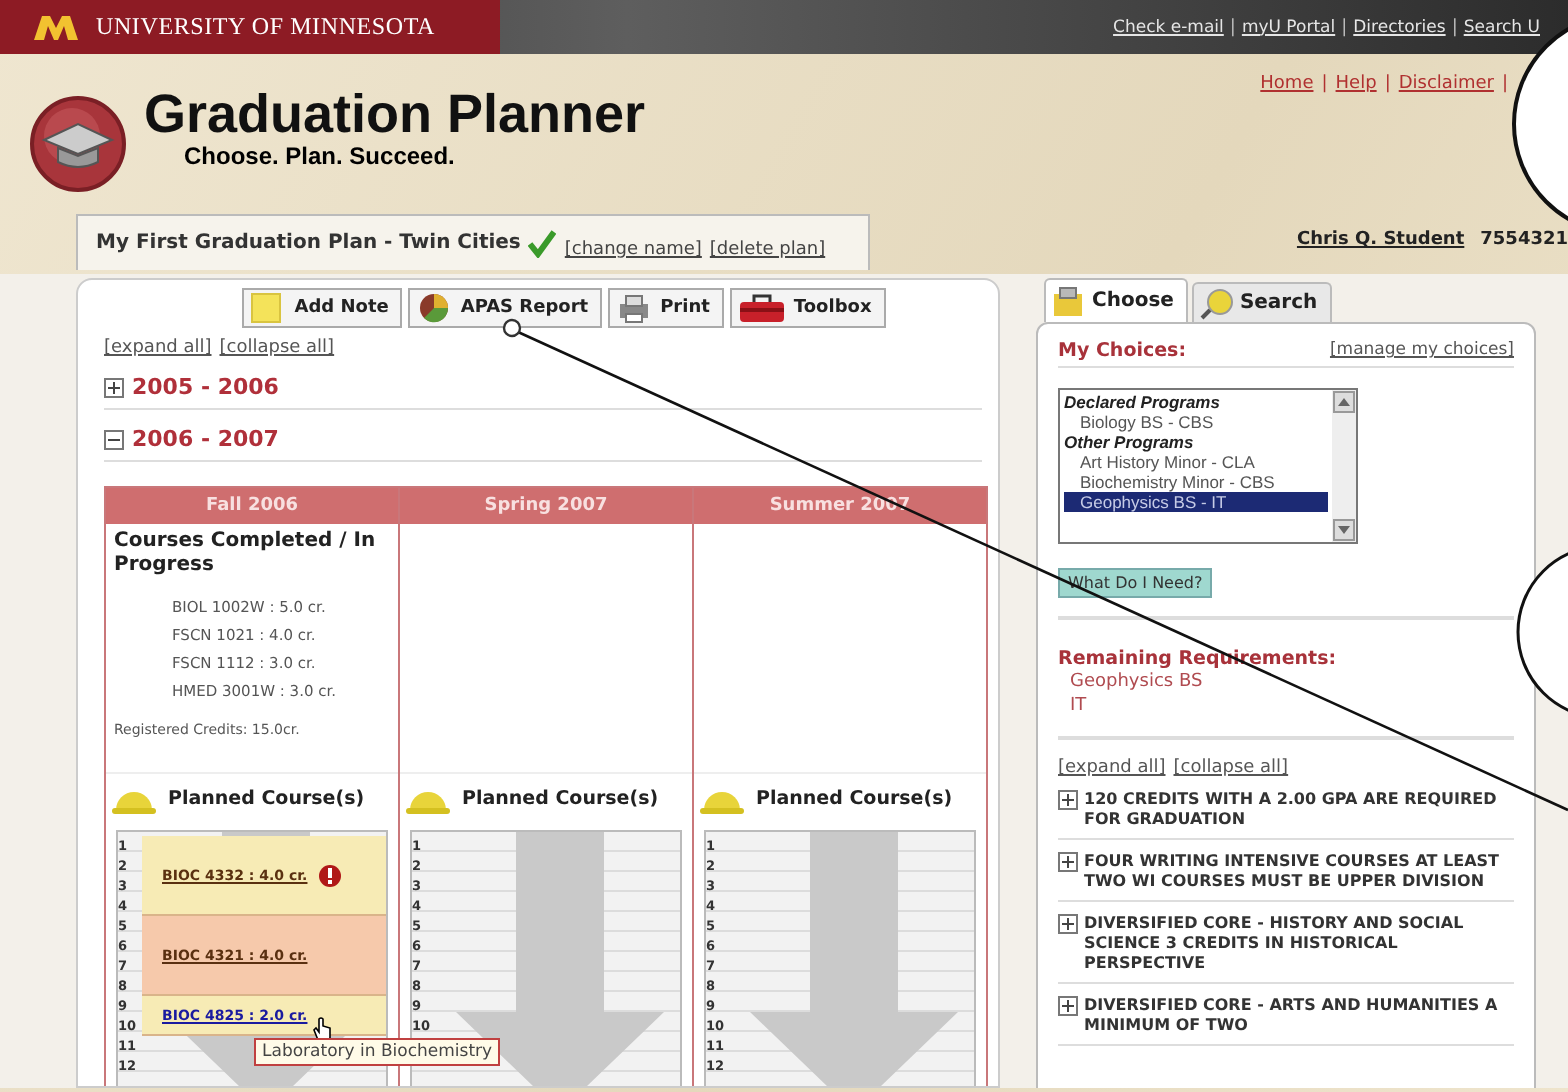 The width and height of the screenshot is (1568, 1092). I want to click on toolbar-button: Add Note, so click(322, 308).